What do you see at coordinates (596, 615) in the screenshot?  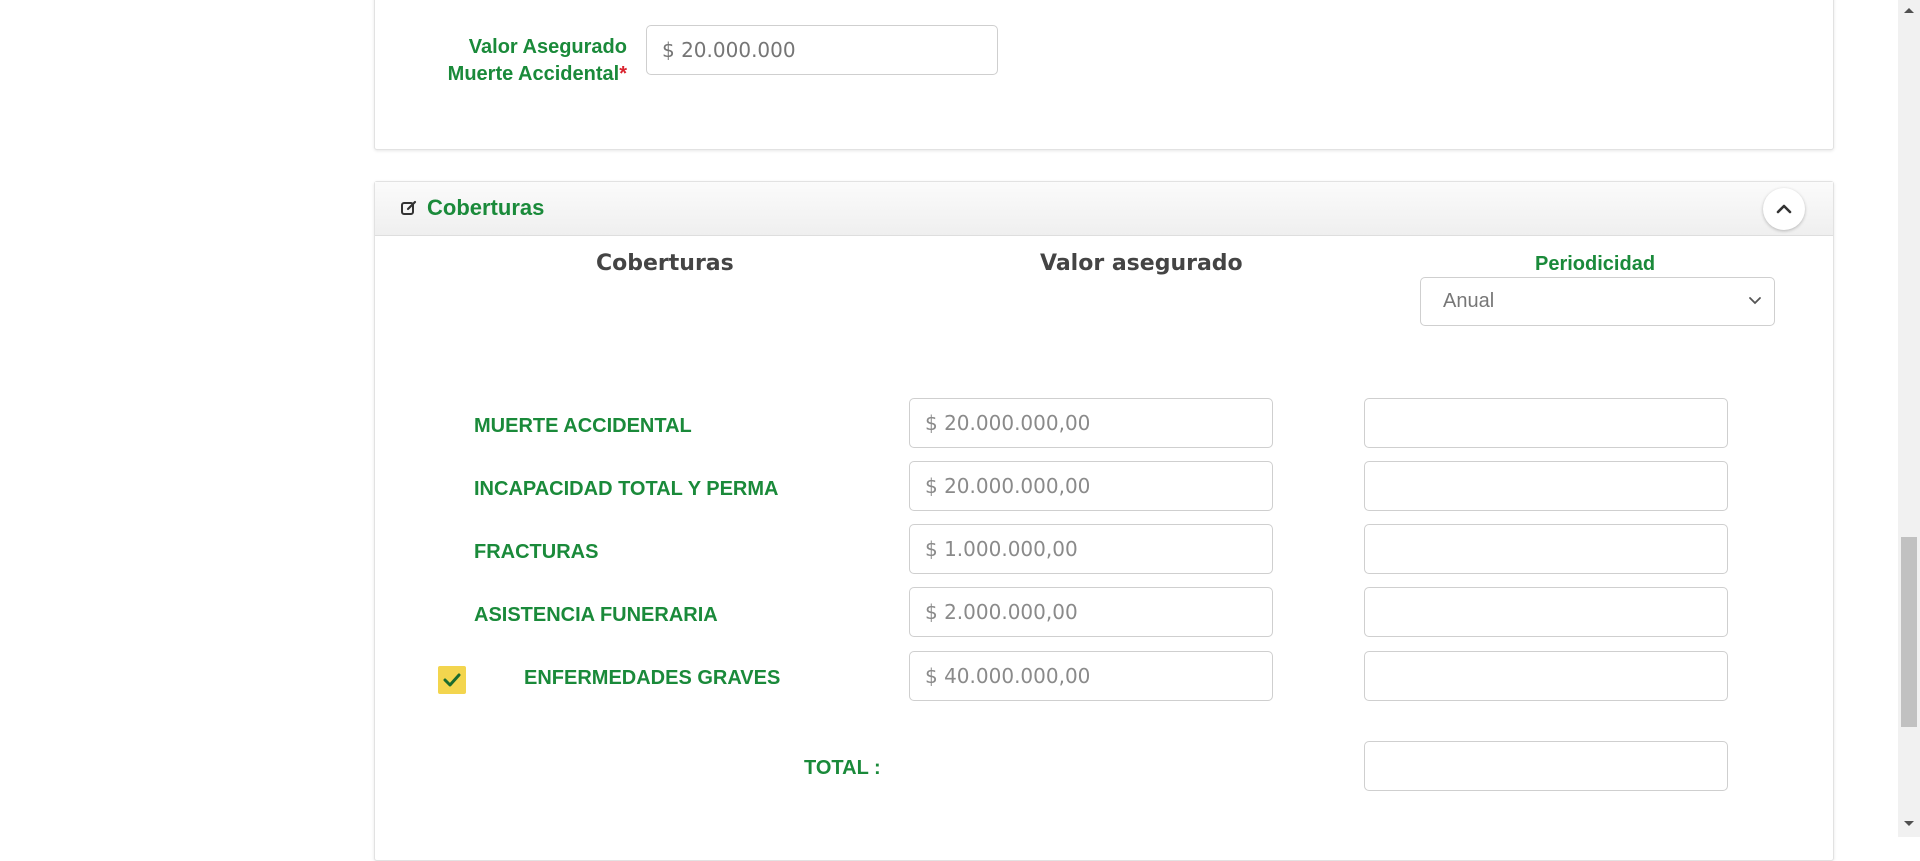 I see `coverage-label-asistencia-funeraria: ASISTENCIA FUNERARIA` at bounding box center [596, 615].